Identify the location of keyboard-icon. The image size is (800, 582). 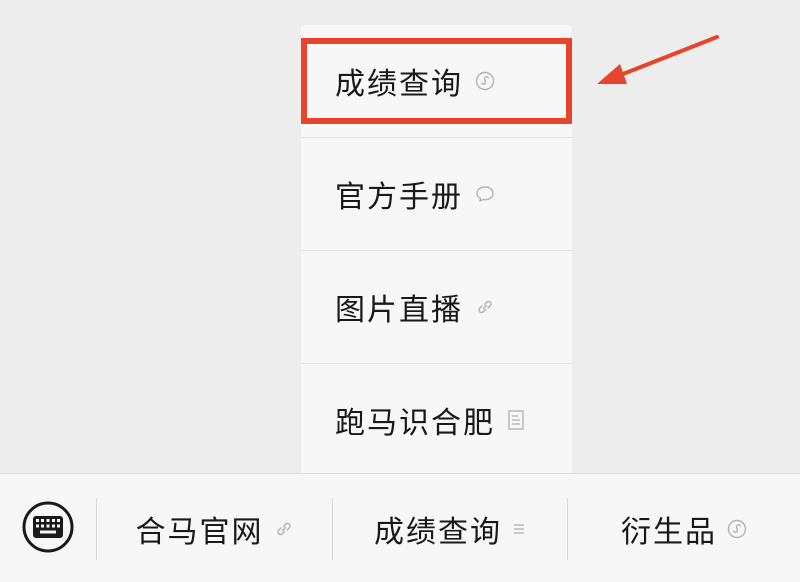
(48, 529).